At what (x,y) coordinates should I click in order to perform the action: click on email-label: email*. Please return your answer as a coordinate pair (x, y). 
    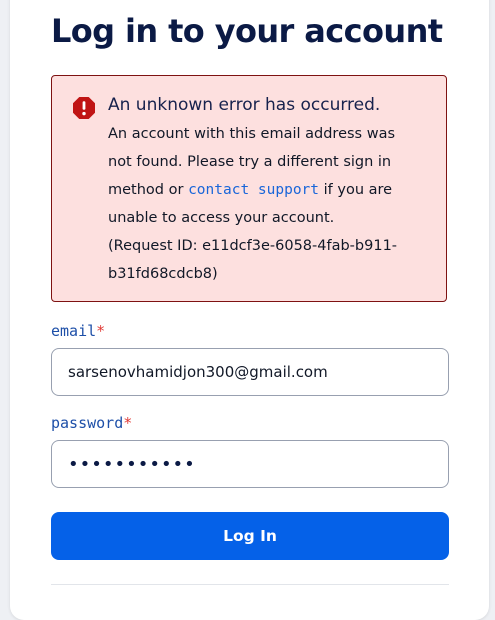
    Looking at the image, I should click on (78, 331).